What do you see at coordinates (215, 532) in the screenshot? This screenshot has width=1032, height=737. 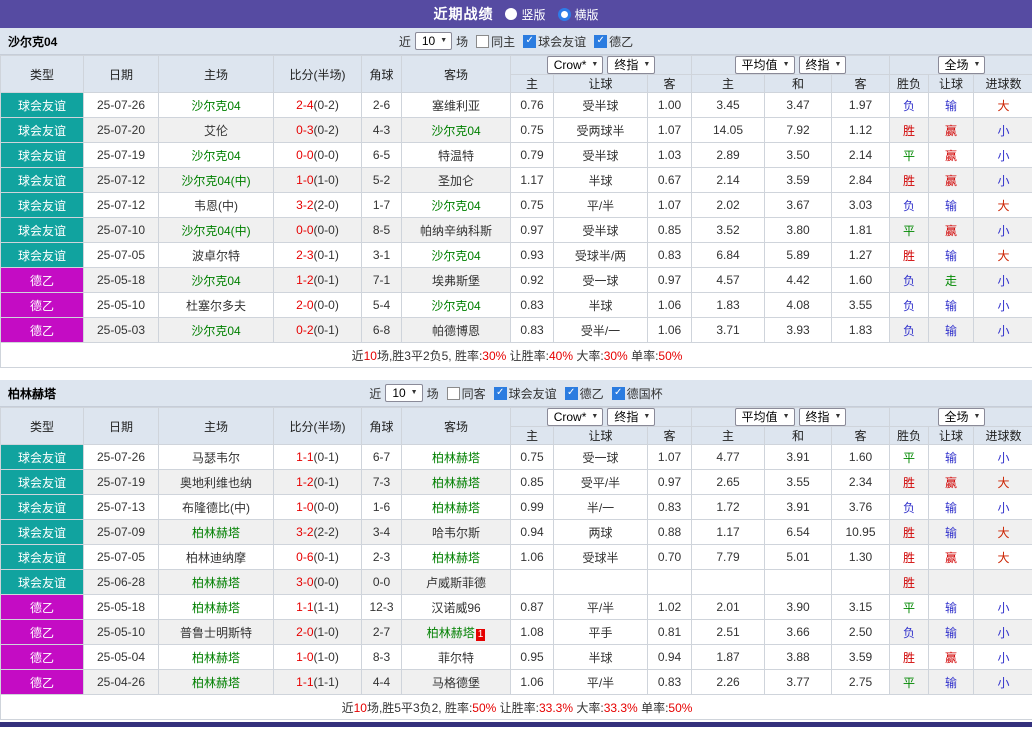 I see `home-team: 柏林赫塔` at bounding box center [215, 532].